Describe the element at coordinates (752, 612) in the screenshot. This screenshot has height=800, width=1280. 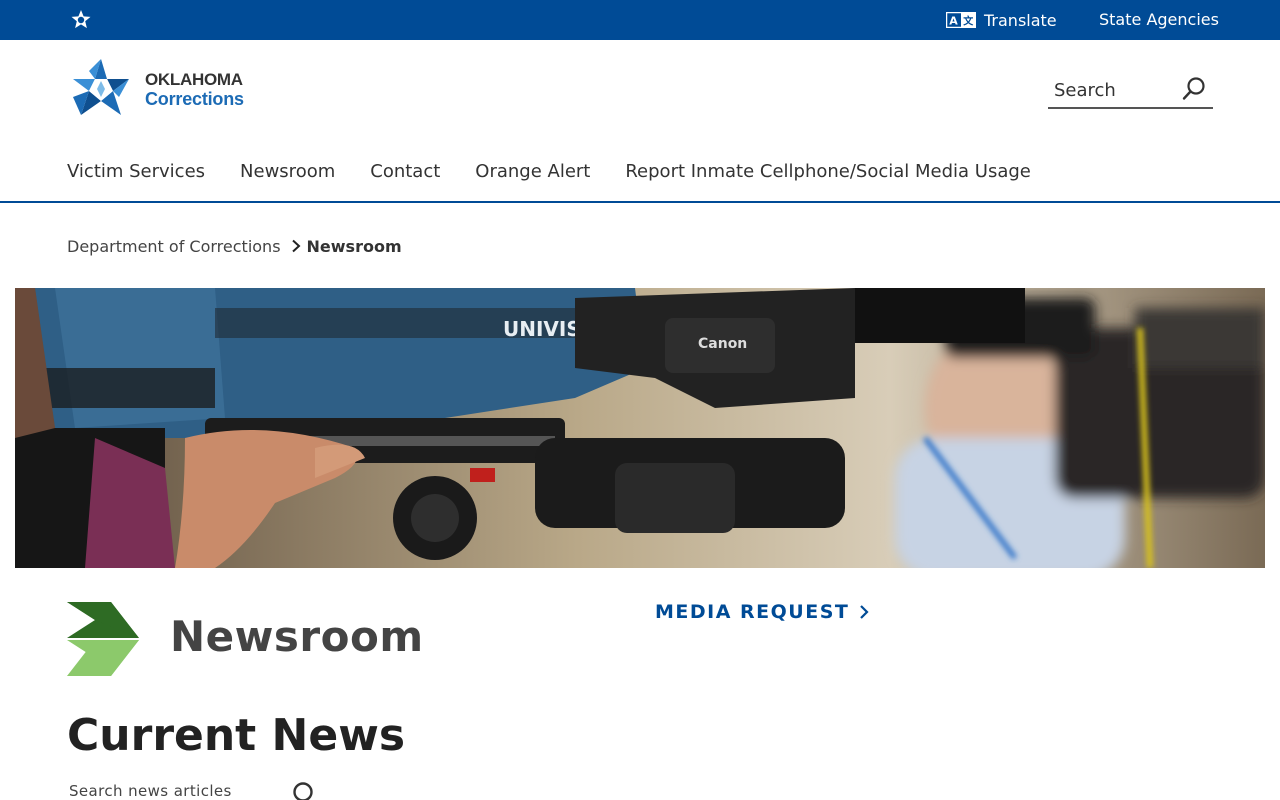
I see `media-request-label: MEDIA REQUEST` at that location.